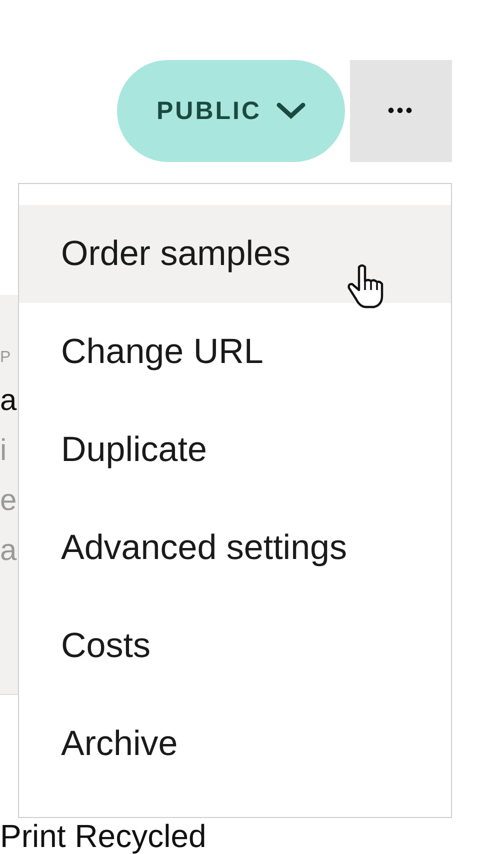 The width and height of the screenshot is (488, 854). I want to click on product-title: Print Recycled, so click(104, 836).